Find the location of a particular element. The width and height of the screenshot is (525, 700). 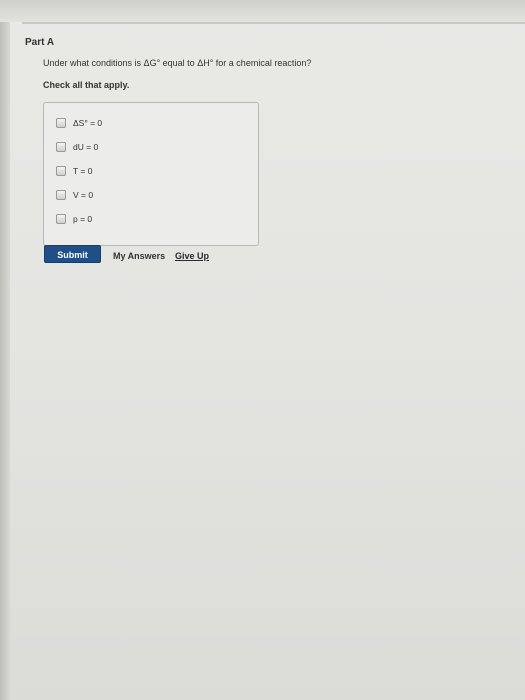

option-delta-s: ΔS° = 0 is located at coordinates (79, 123).